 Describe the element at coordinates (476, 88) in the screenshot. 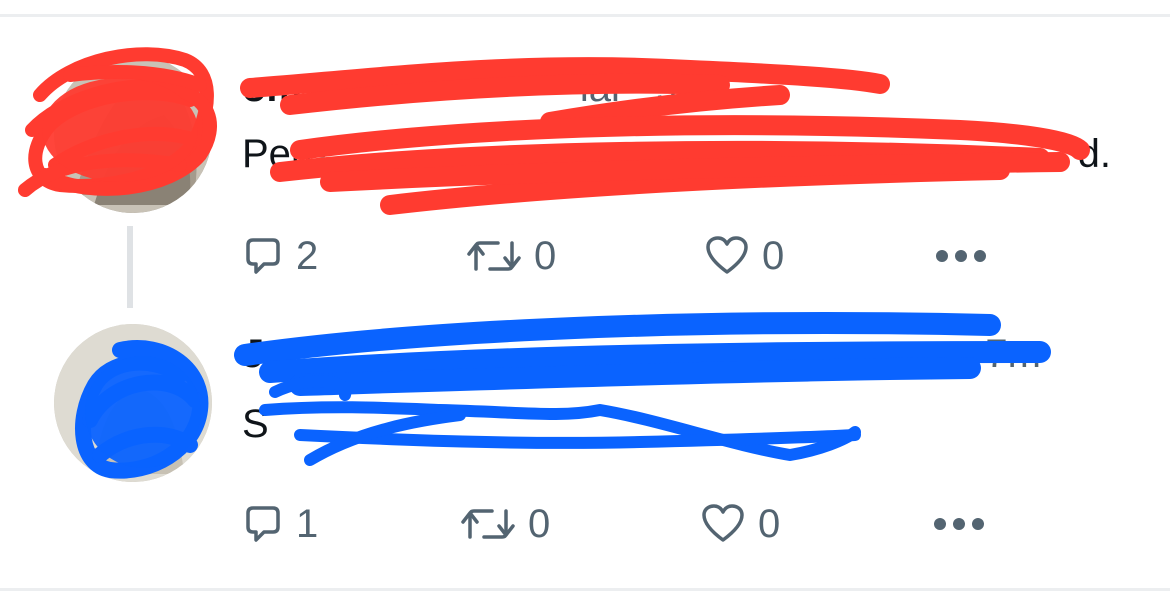

I see `tweet-1-header: om @ ial · 9m` at that location.